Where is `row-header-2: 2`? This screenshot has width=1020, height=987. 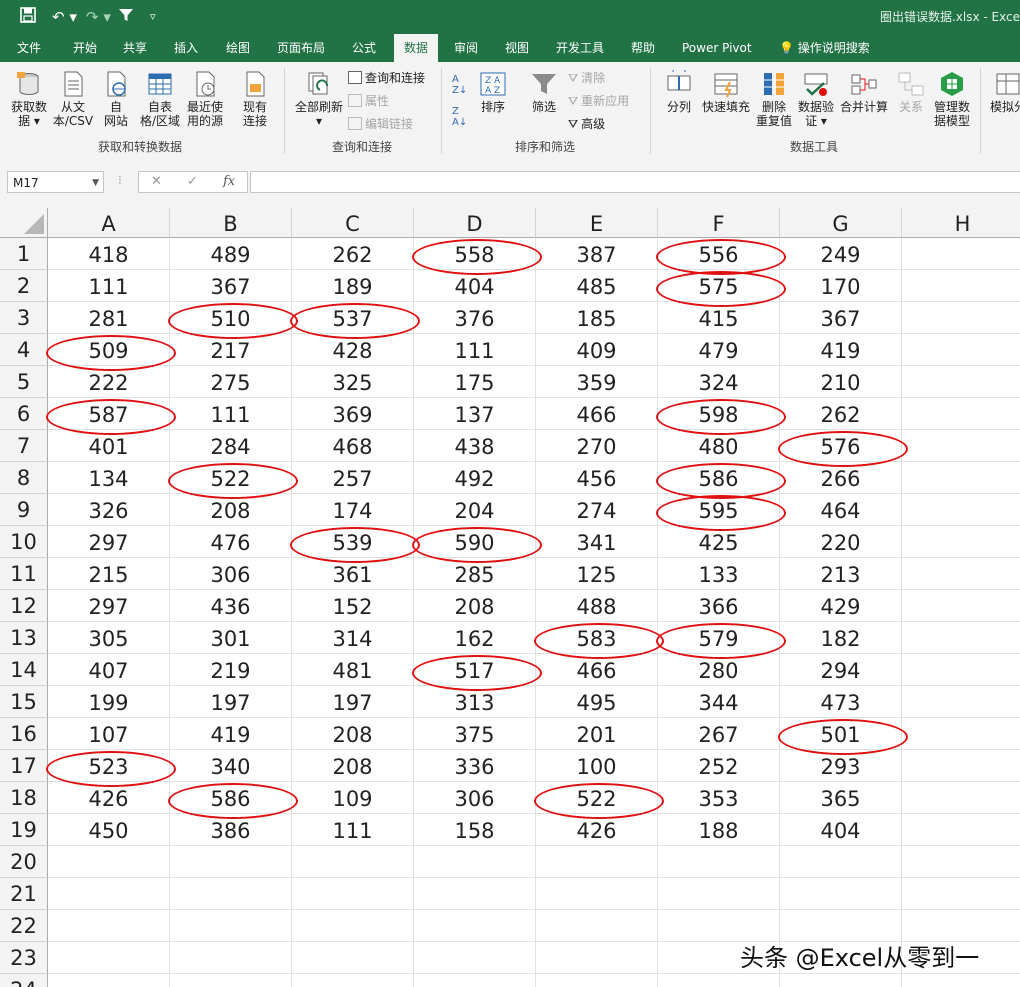 row-header-2: 2 is located at coordinates (24, 286).